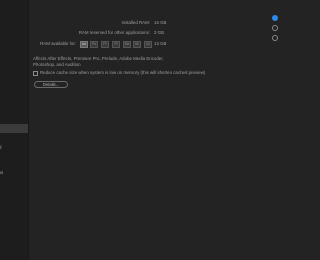  Describe the element at coordinates (160, 22) in the screenshot. I see `installed-ram-value: 16 GB` at that location.